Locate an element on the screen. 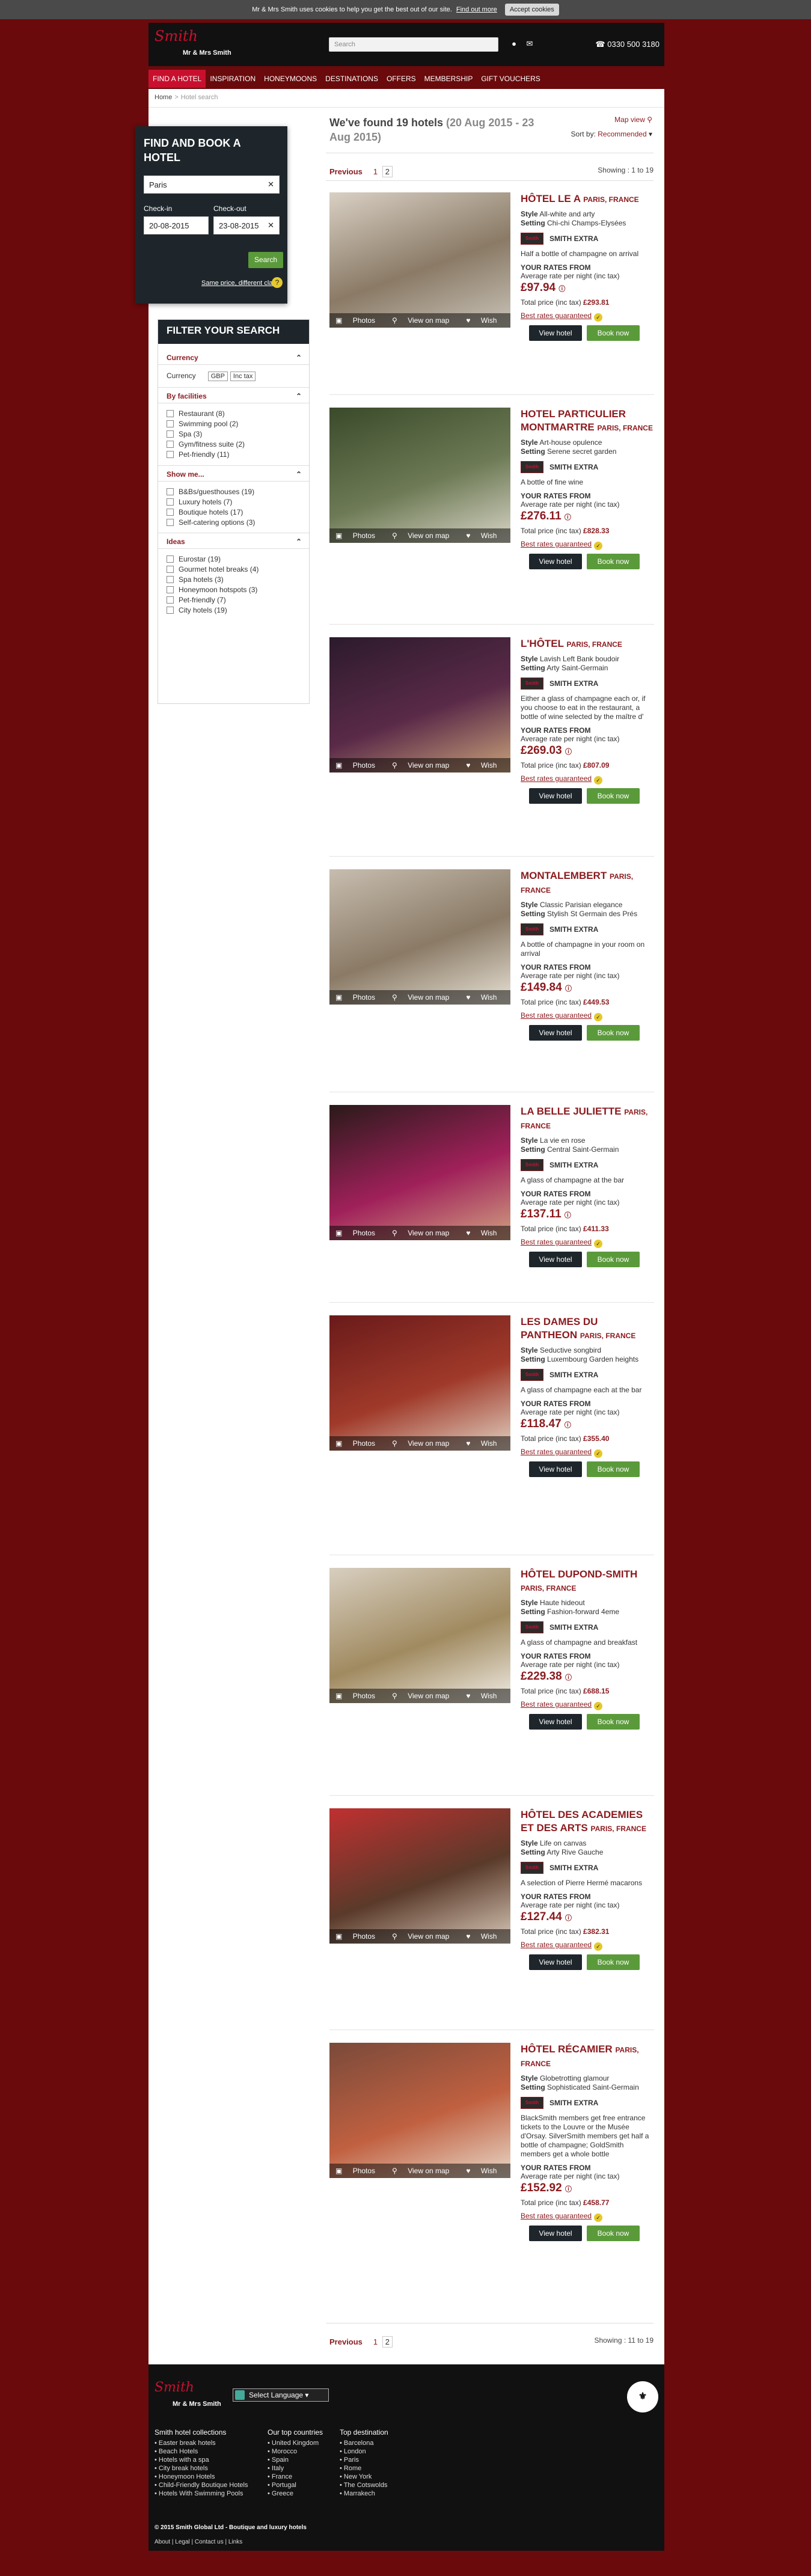 The width and height of the screenshot is (811, 2576). hotel-name: Les Dames du Pantheon Paris, France is located at coordinates (587, 1328).